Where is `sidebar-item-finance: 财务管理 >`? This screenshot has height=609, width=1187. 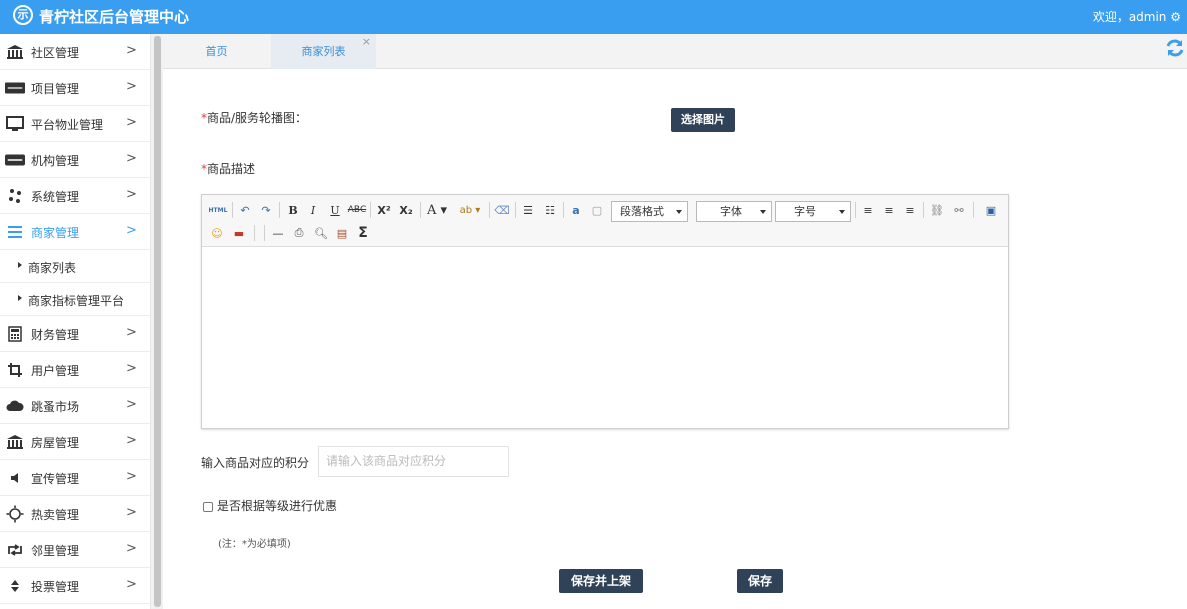 sidebar-item-finance: 财务管理 > is located at coordinates (75, 334).